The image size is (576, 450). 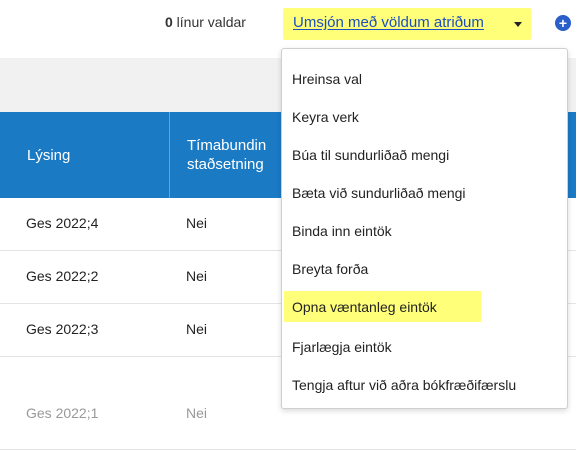 What do you see at coordinates (3, 155) in the screenshot?
I see `header-edge` at bounding box center [3, 155].